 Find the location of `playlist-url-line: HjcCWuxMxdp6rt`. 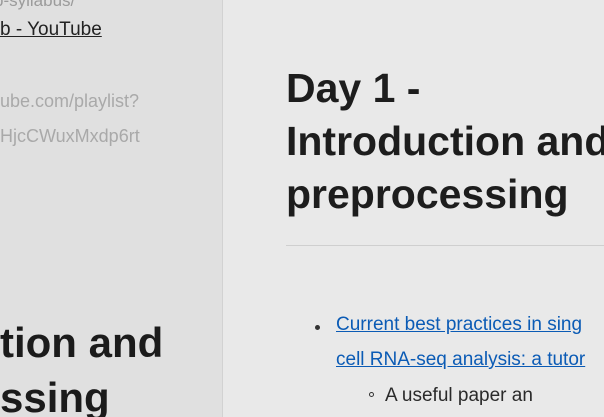

playlist-url-line: HjcCWuxMxdp6rt is located at coordinates (70, 136).